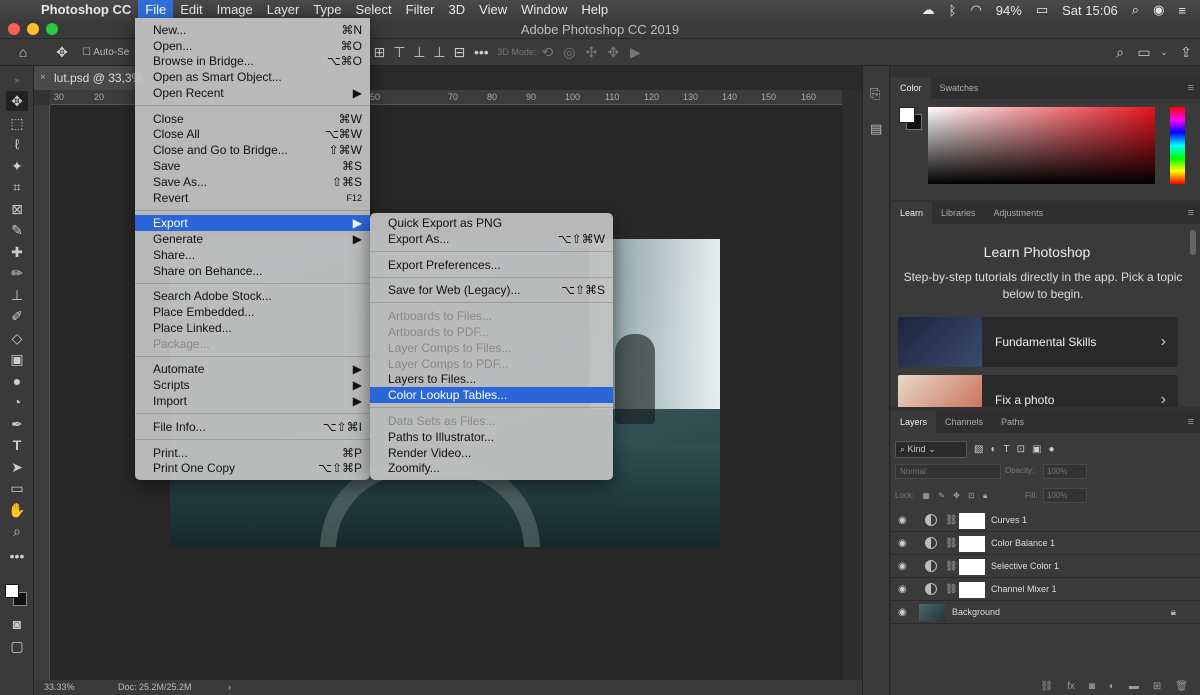 The height and width of the screenshot is (695, 1200). What do you see at coordinates (852, 385) in the screenshot?
I see `canvas-vertical-scrollbar` at bounding box center [852, 385].